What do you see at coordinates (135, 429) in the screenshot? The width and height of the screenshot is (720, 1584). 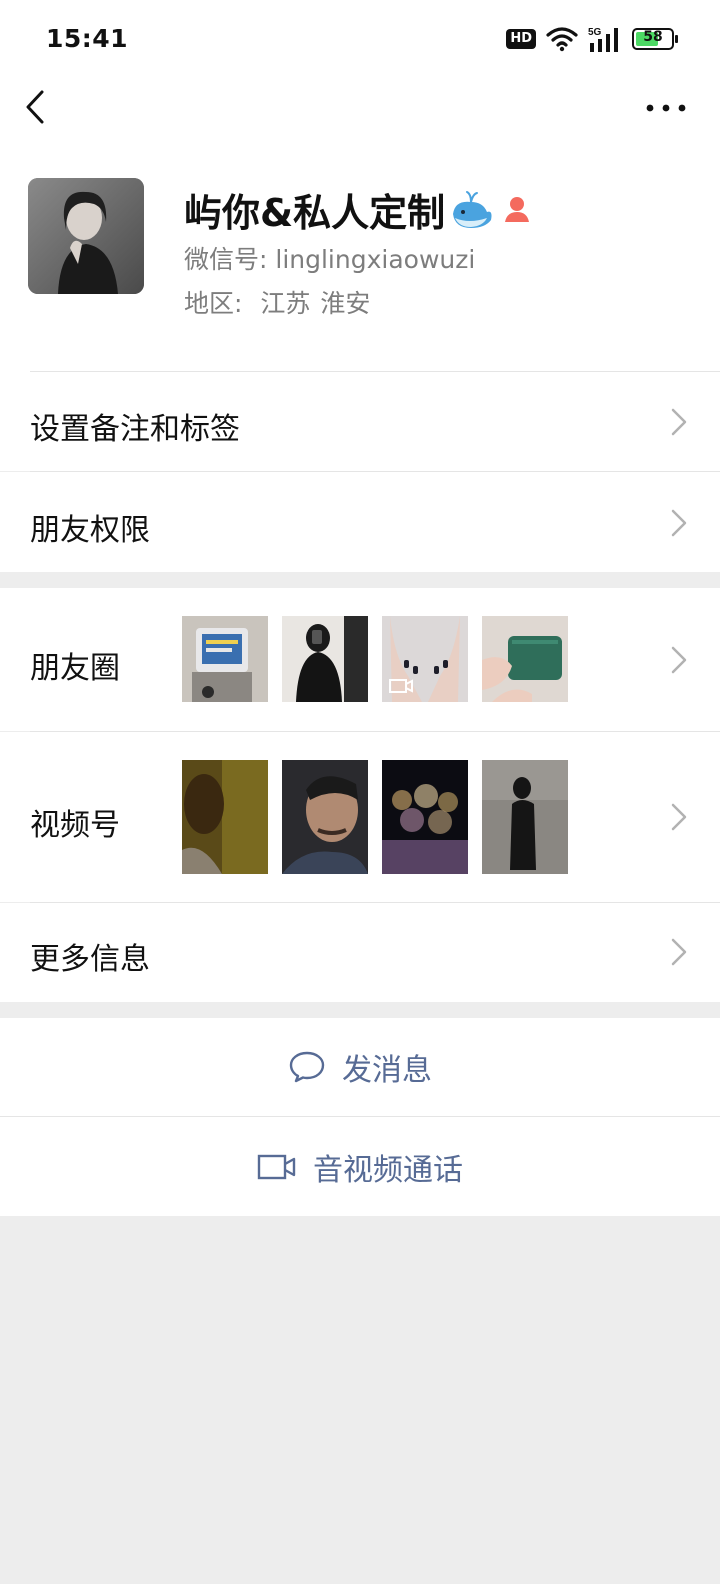 I see `row-label-remarks: 设置备注和标签` at bounding box center [135, 429].